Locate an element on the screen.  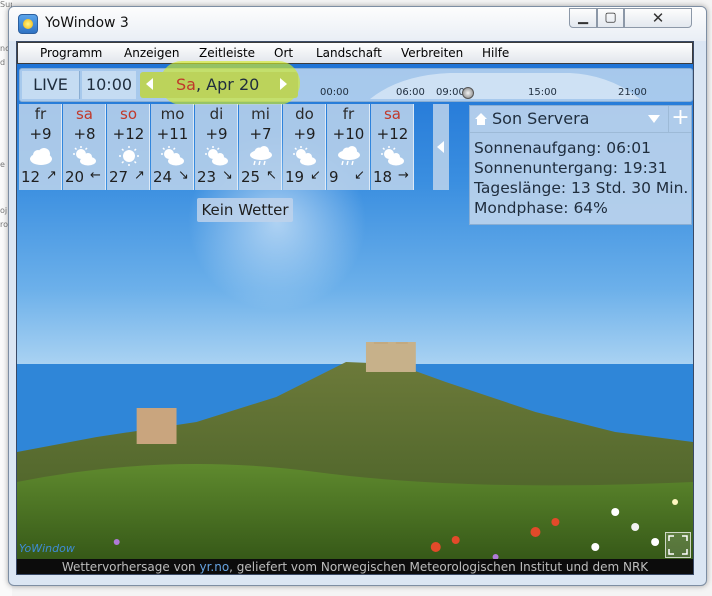
yowindow-brand-link: YoWindow is located at coordinates (47, 548).